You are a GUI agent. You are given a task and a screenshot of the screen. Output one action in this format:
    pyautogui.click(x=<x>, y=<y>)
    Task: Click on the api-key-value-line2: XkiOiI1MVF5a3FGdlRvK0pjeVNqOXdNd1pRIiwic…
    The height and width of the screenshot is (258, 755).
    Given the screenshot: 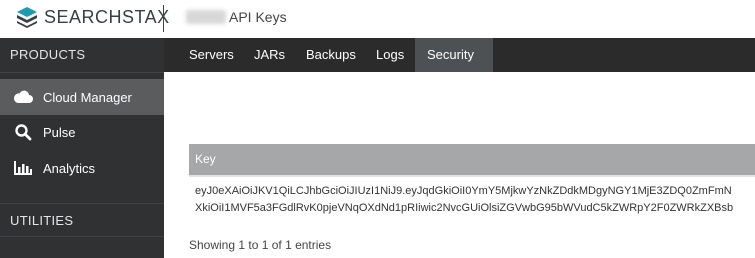 What is the action you would take?
    pyautogui.click(x=464, y=208)
    